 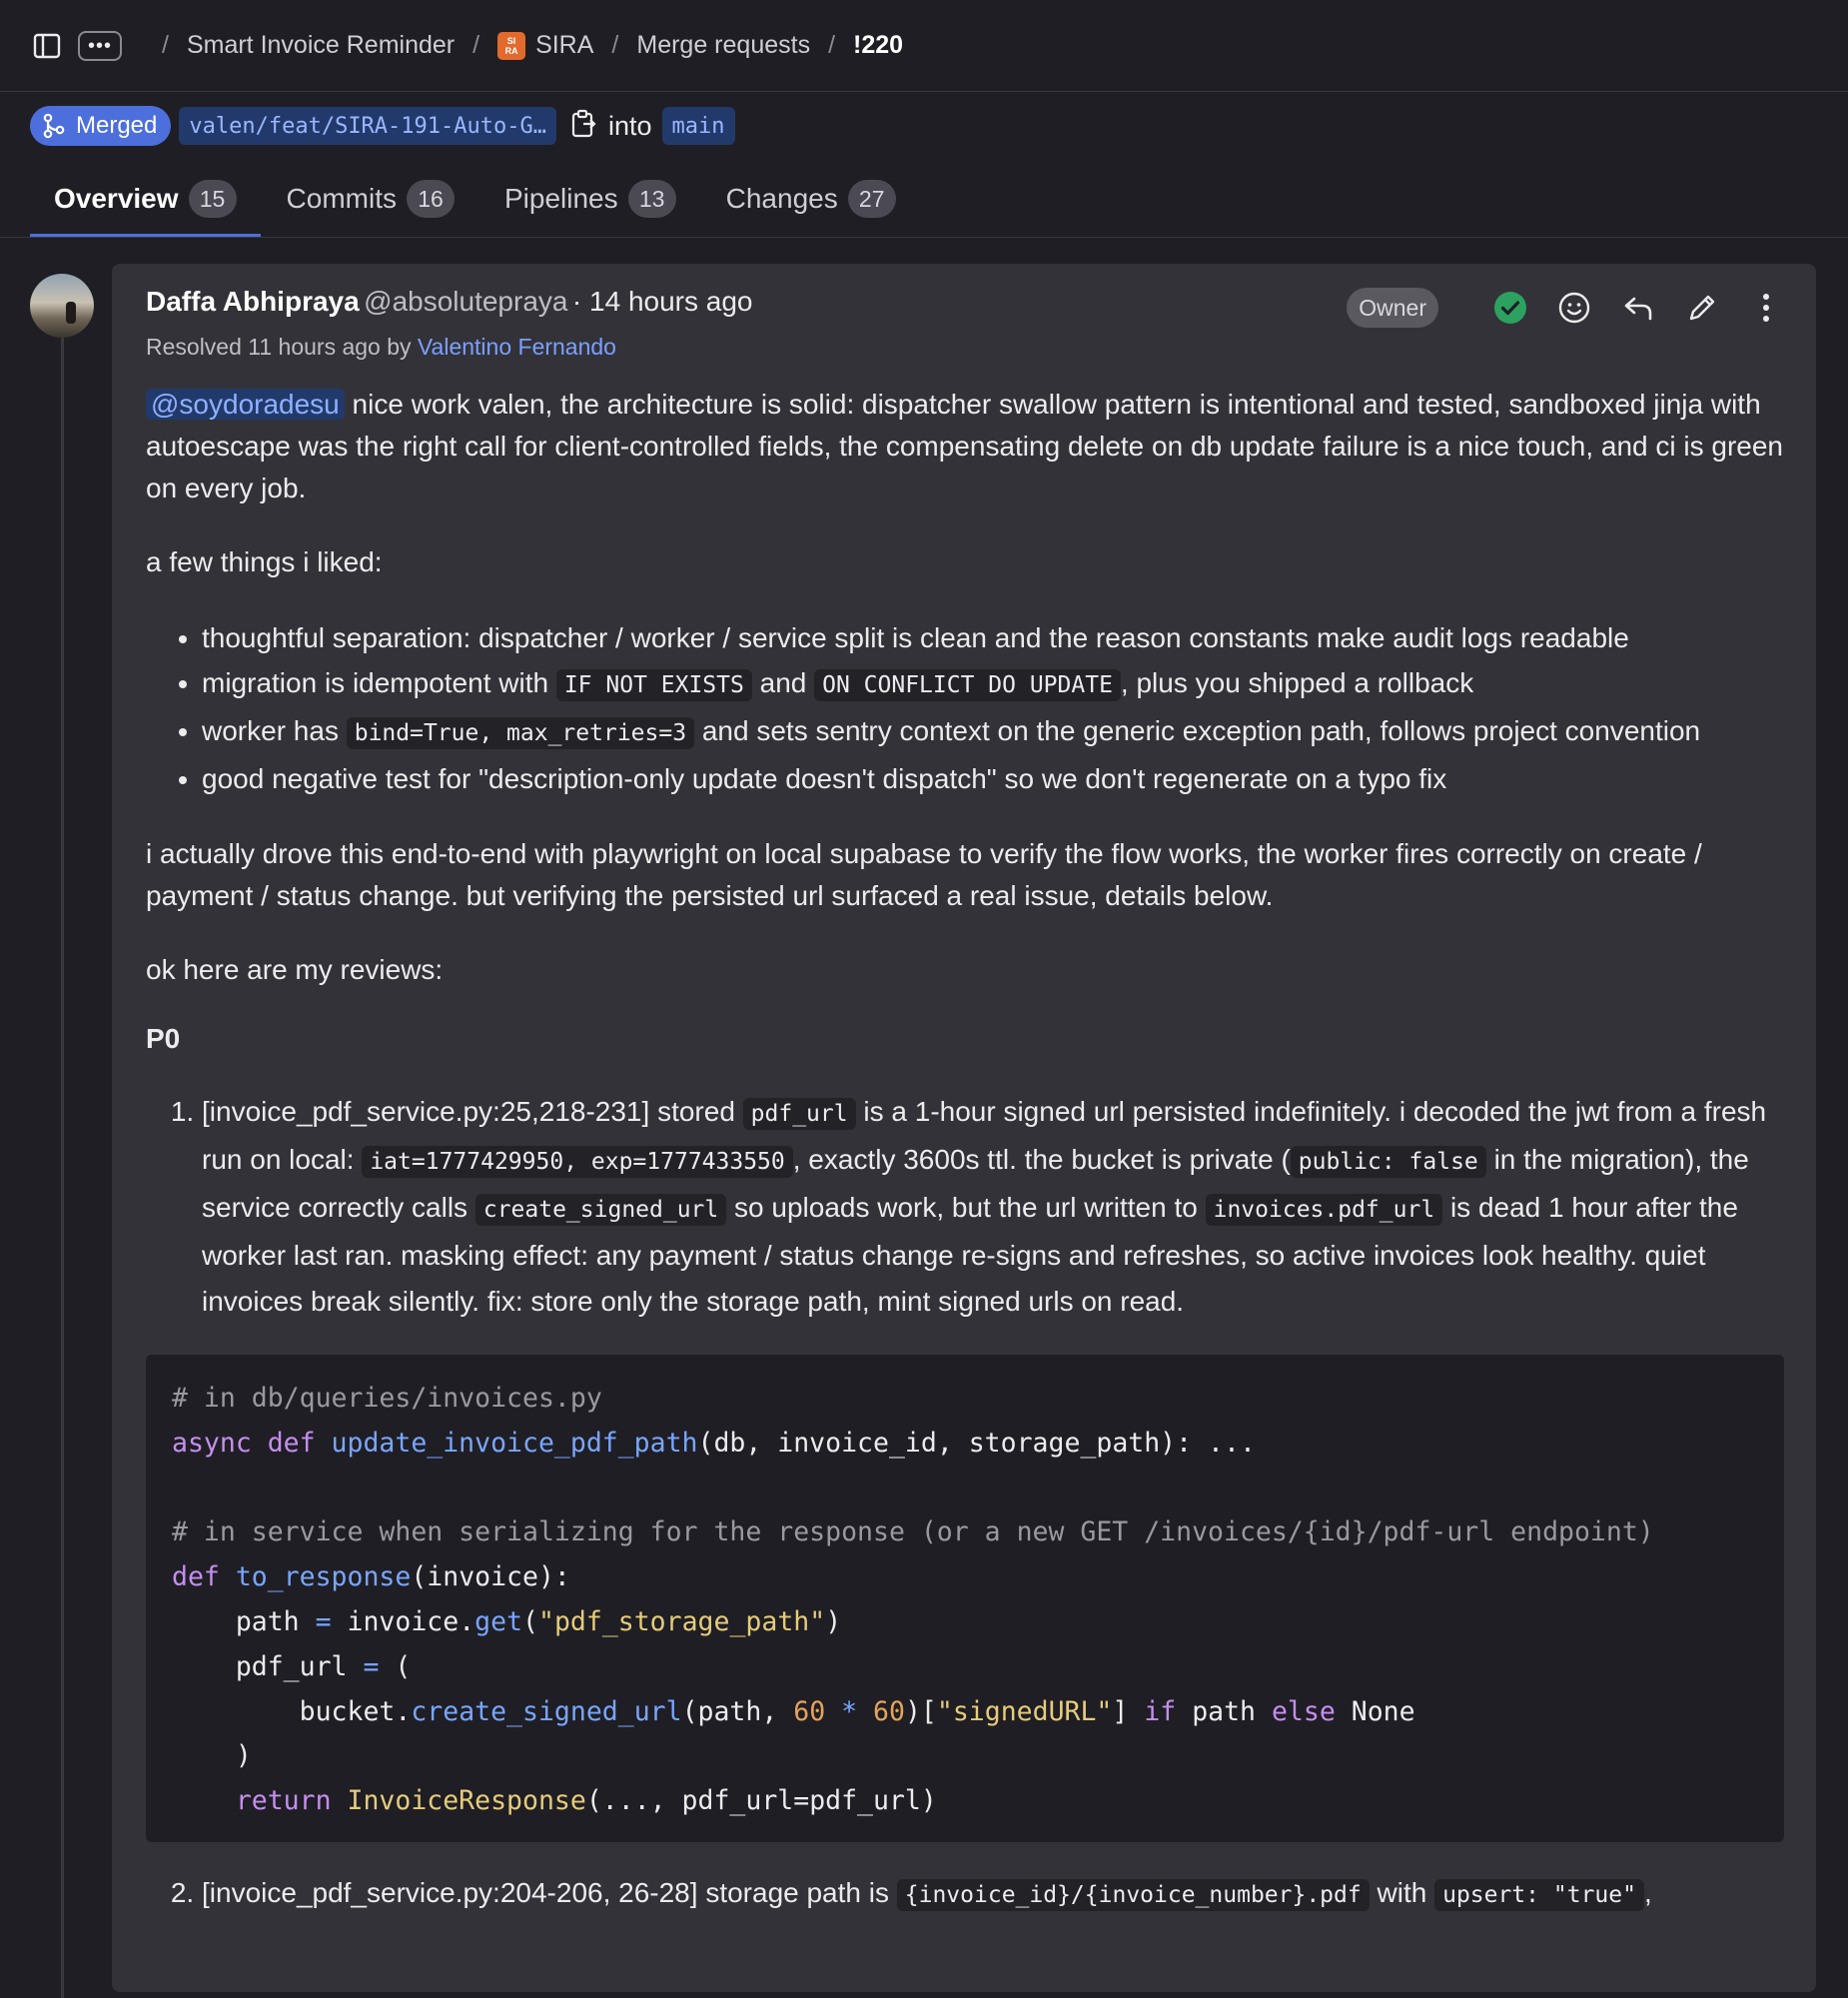 What do you see at coordinates (270, 730) in the screenshot?
I see `list-item-text: worker has` at bounding box center [270, 730].